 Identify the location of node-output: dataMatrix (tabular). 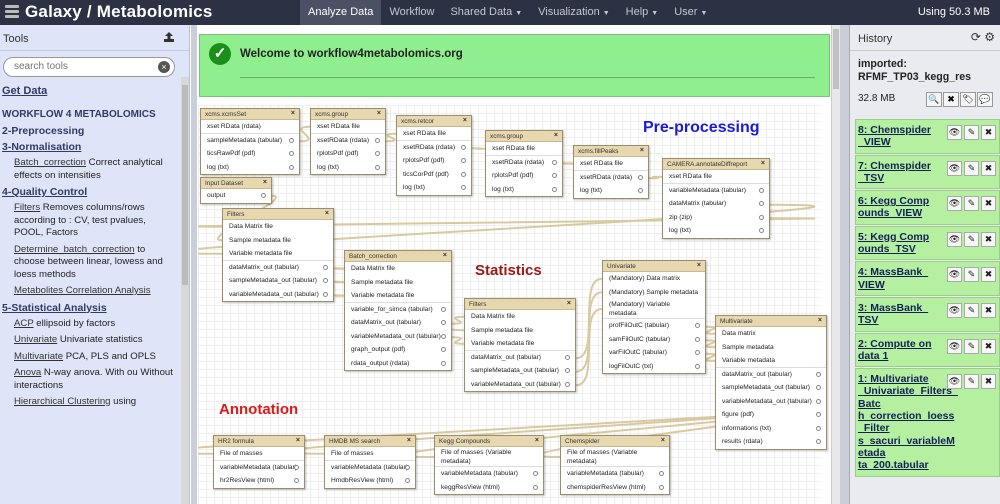
(716, 204).